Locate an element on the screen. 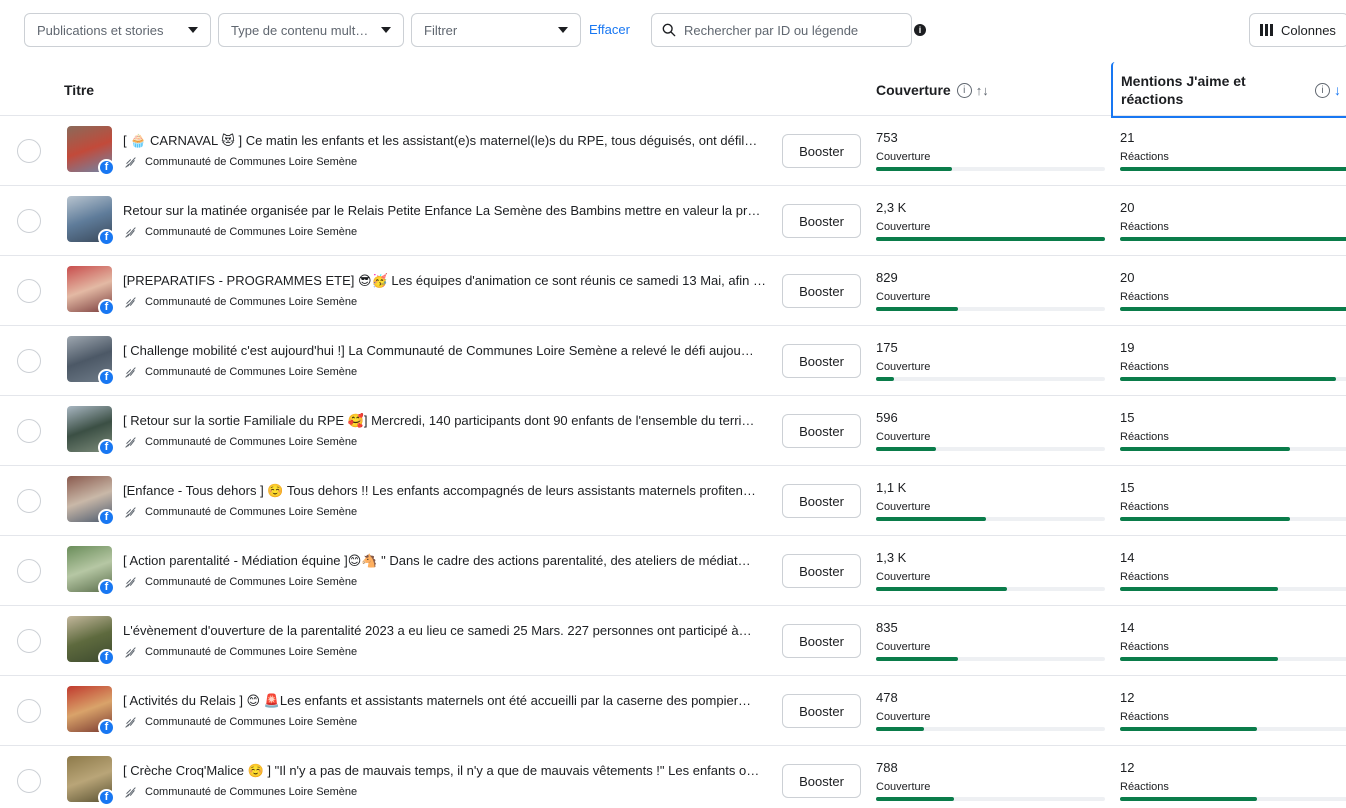 The width and height of the screenshot is (1346, 808). boost-rocket-icon is located at coordinates (130, 792).